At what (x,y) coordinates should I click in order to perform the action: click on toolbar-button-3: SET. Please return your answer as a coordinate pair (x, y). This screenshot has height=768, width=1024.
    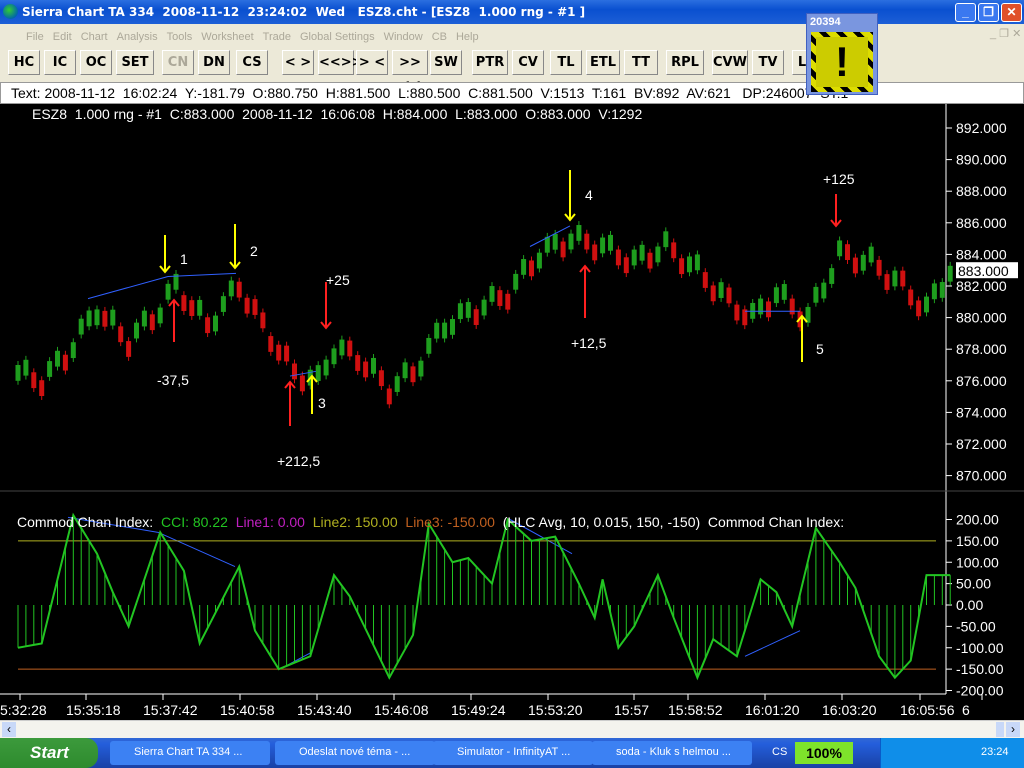
    Looking at the image, I should click on (135, 62).